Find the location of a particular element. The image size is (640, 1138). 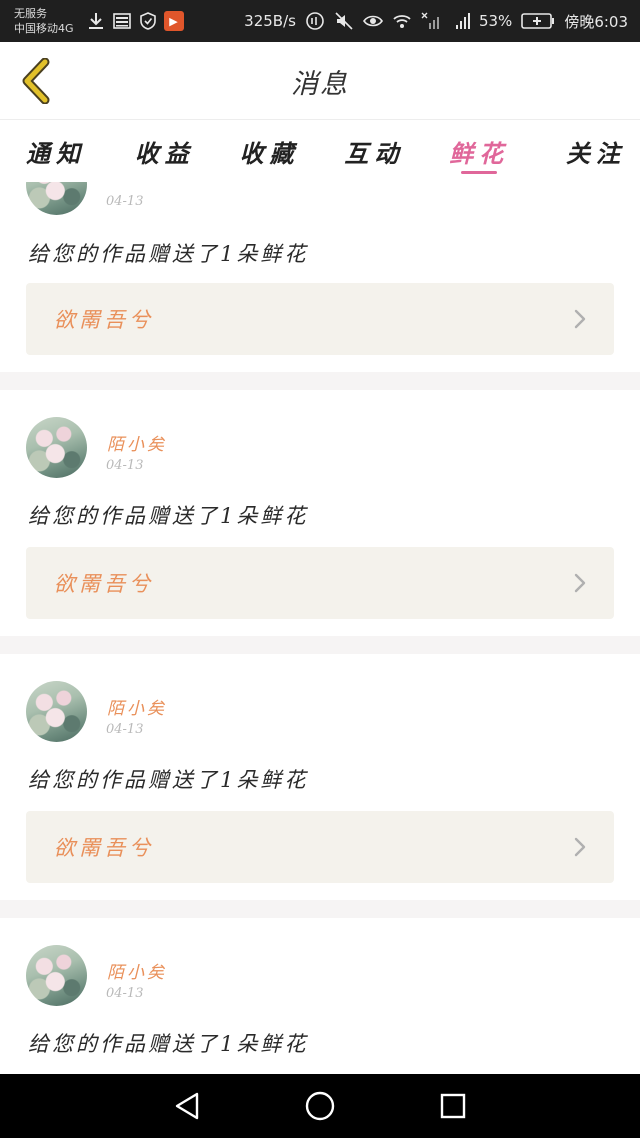

tab-interactions: 互动 is located at coordinates (374, 151).